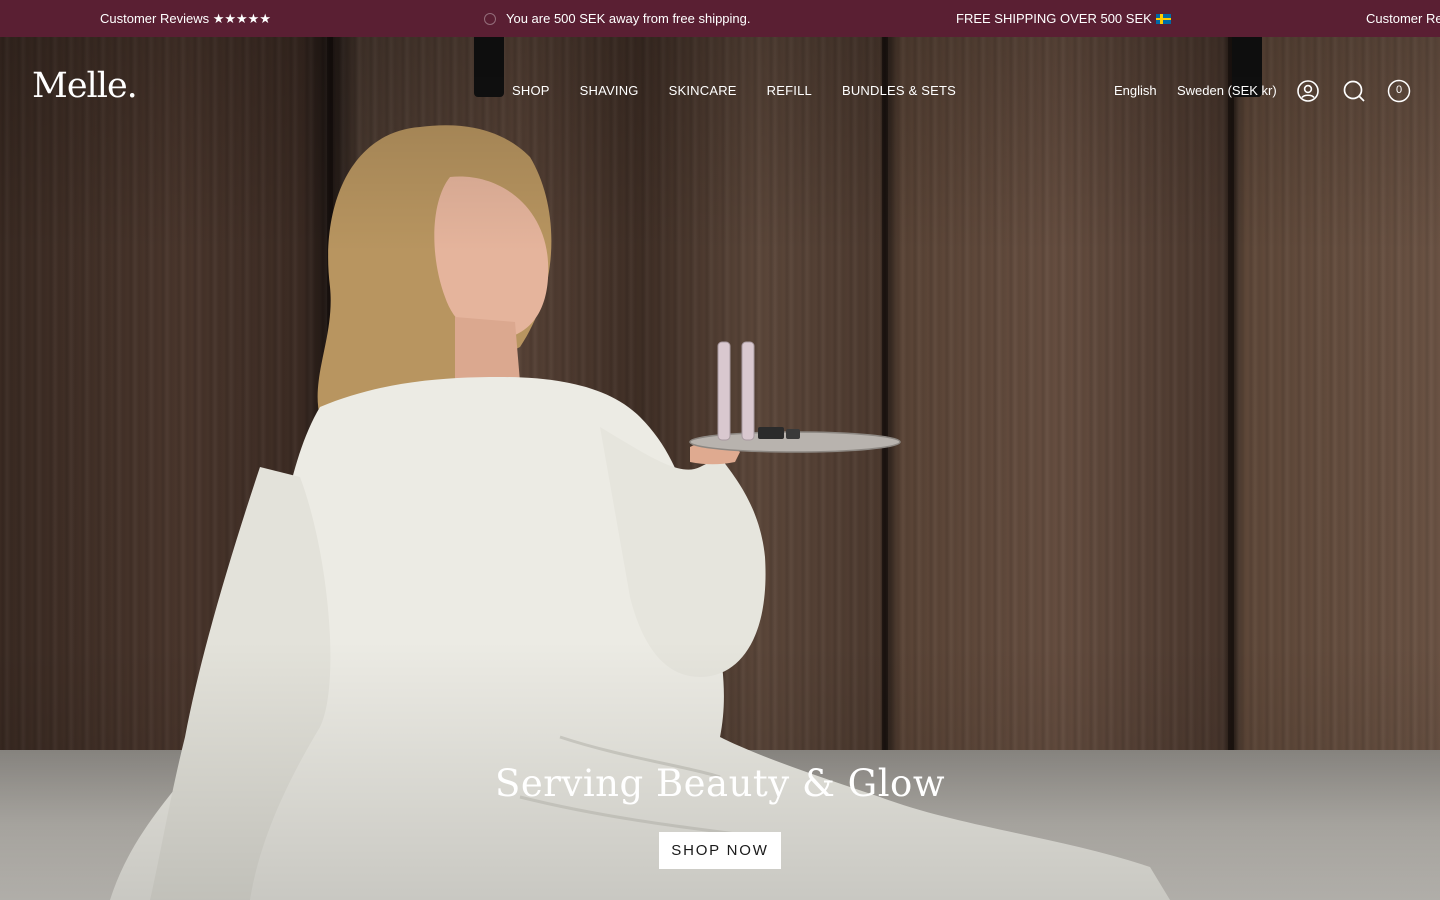 The width and height of the screenshot is (1440, 900). Describe the element at coordinates (720, 783) in the screenshot. I see `hero-title: Serving Beauty & Glow` at that location.